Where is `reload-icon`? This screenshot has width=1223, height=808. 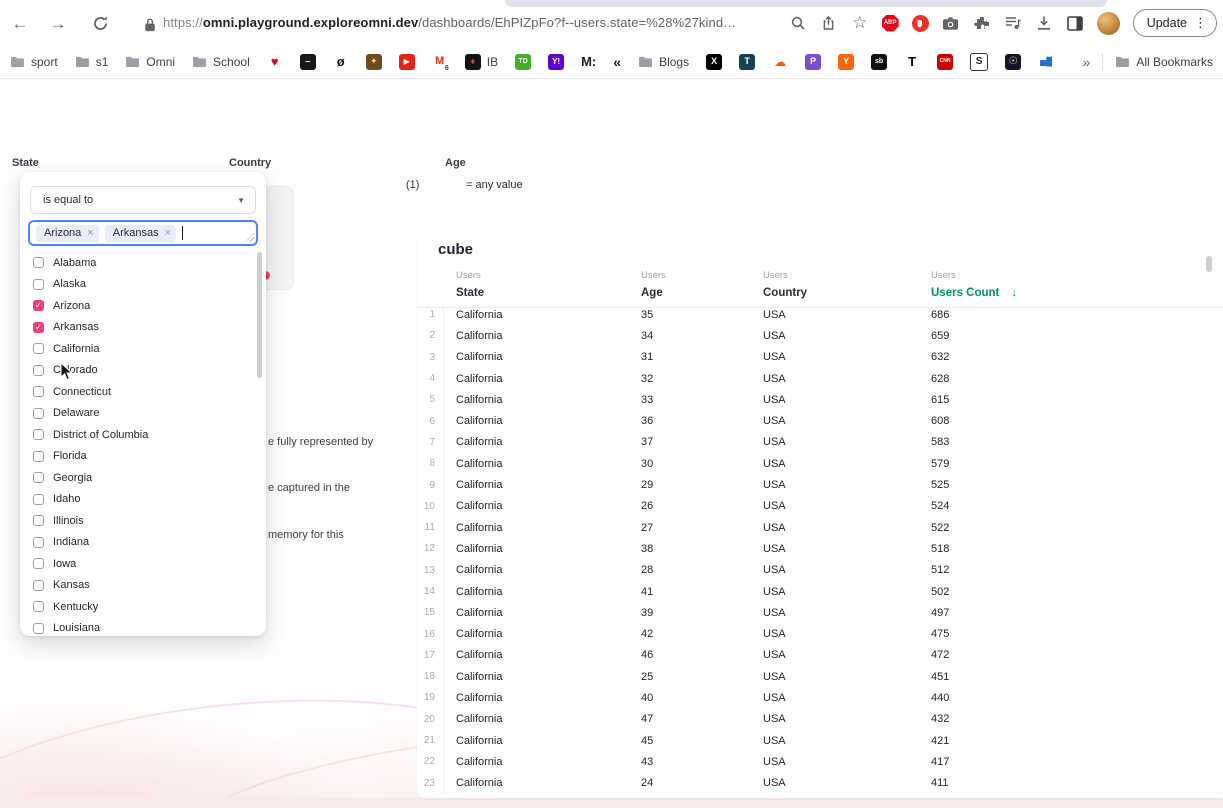 reload-icon is located at coordinates (100, 23).